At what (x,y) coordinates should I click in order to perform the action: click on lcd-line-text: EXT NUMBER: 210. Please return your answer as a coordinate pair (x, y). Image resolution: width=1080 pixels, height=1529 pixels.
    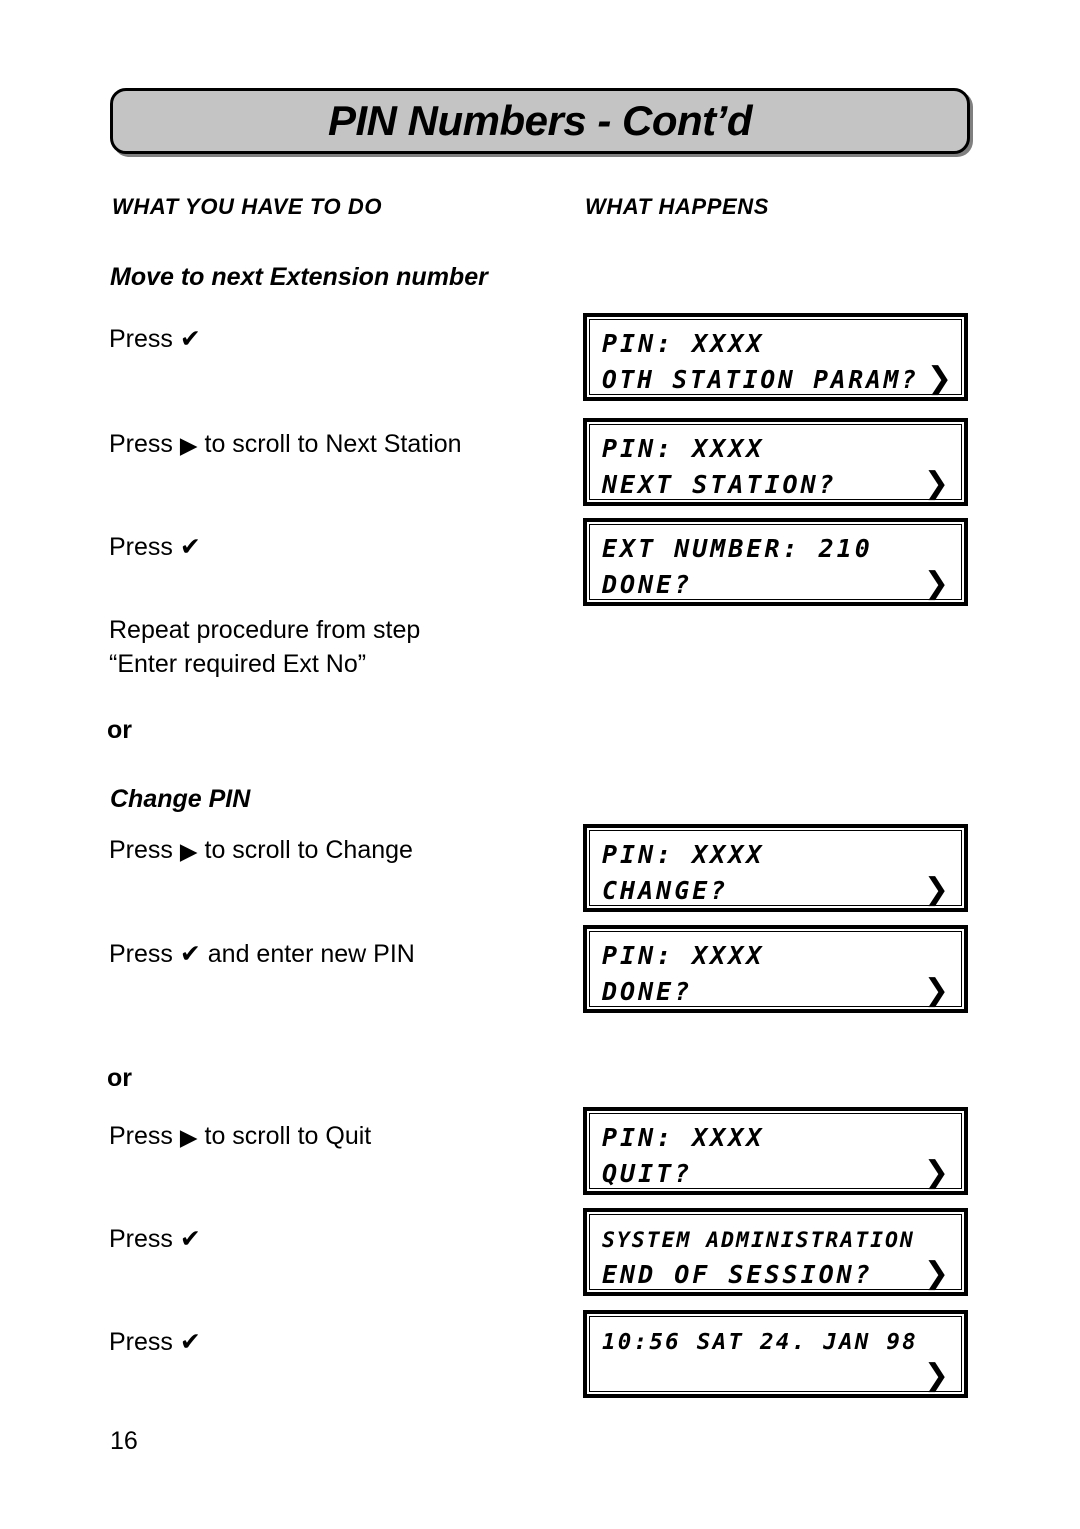
    Looking at the image, I should click on (737, 548).